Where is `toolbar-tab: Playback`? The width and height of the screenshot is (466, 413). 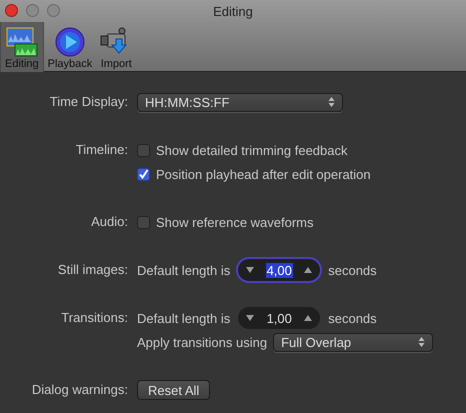 toolbar-tab: Playback is located at coordinates (70, 47).